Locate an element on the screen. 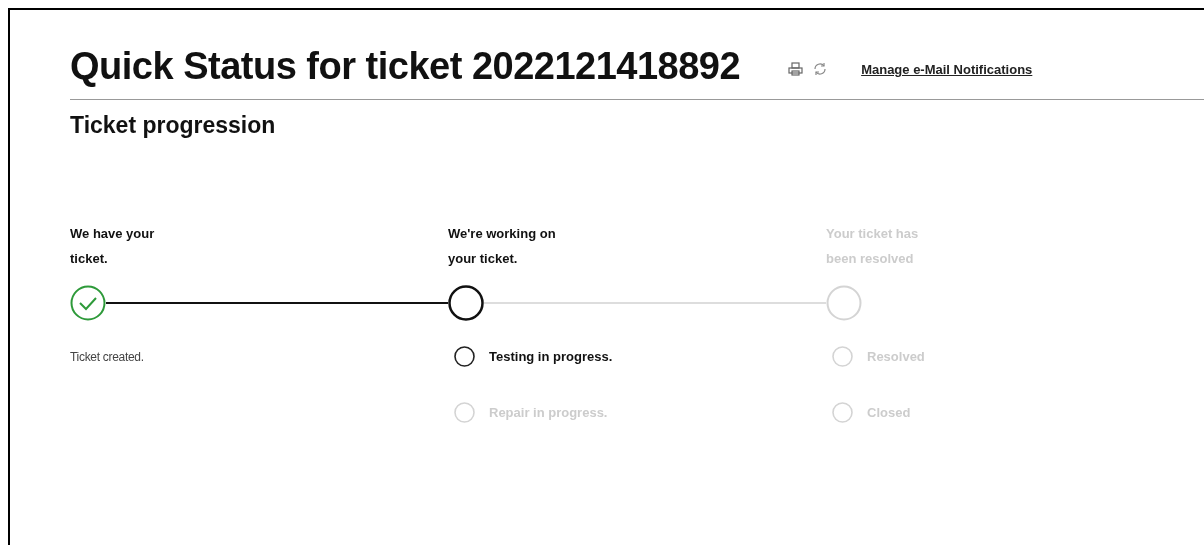 The width and height of the screenshot is (1204, 545). substep-label: Testing in progress. is located at coordinates (551, 356).